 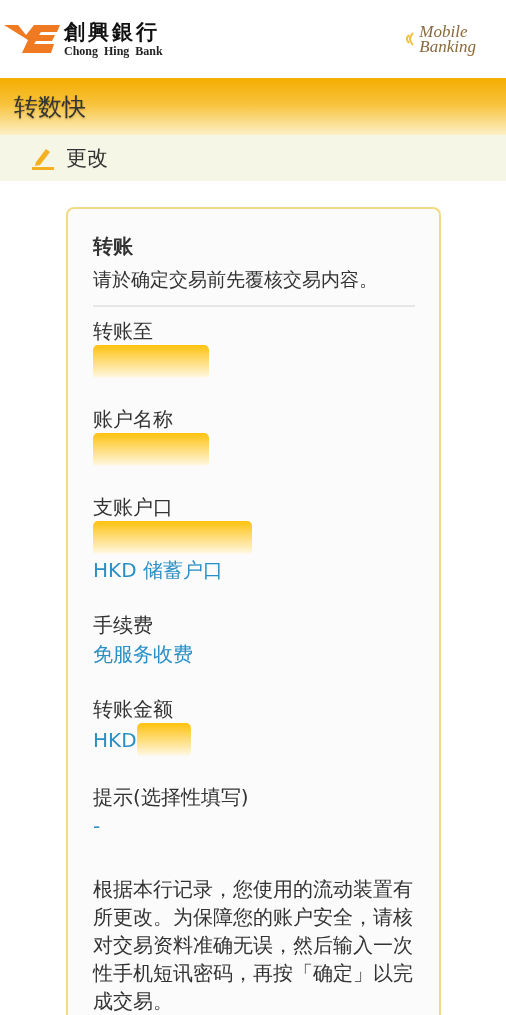 What do you see at coordinates (443, 31) in the screenshot?
I see `app-logo-text: Mobile` at bounding box center [443, 31].